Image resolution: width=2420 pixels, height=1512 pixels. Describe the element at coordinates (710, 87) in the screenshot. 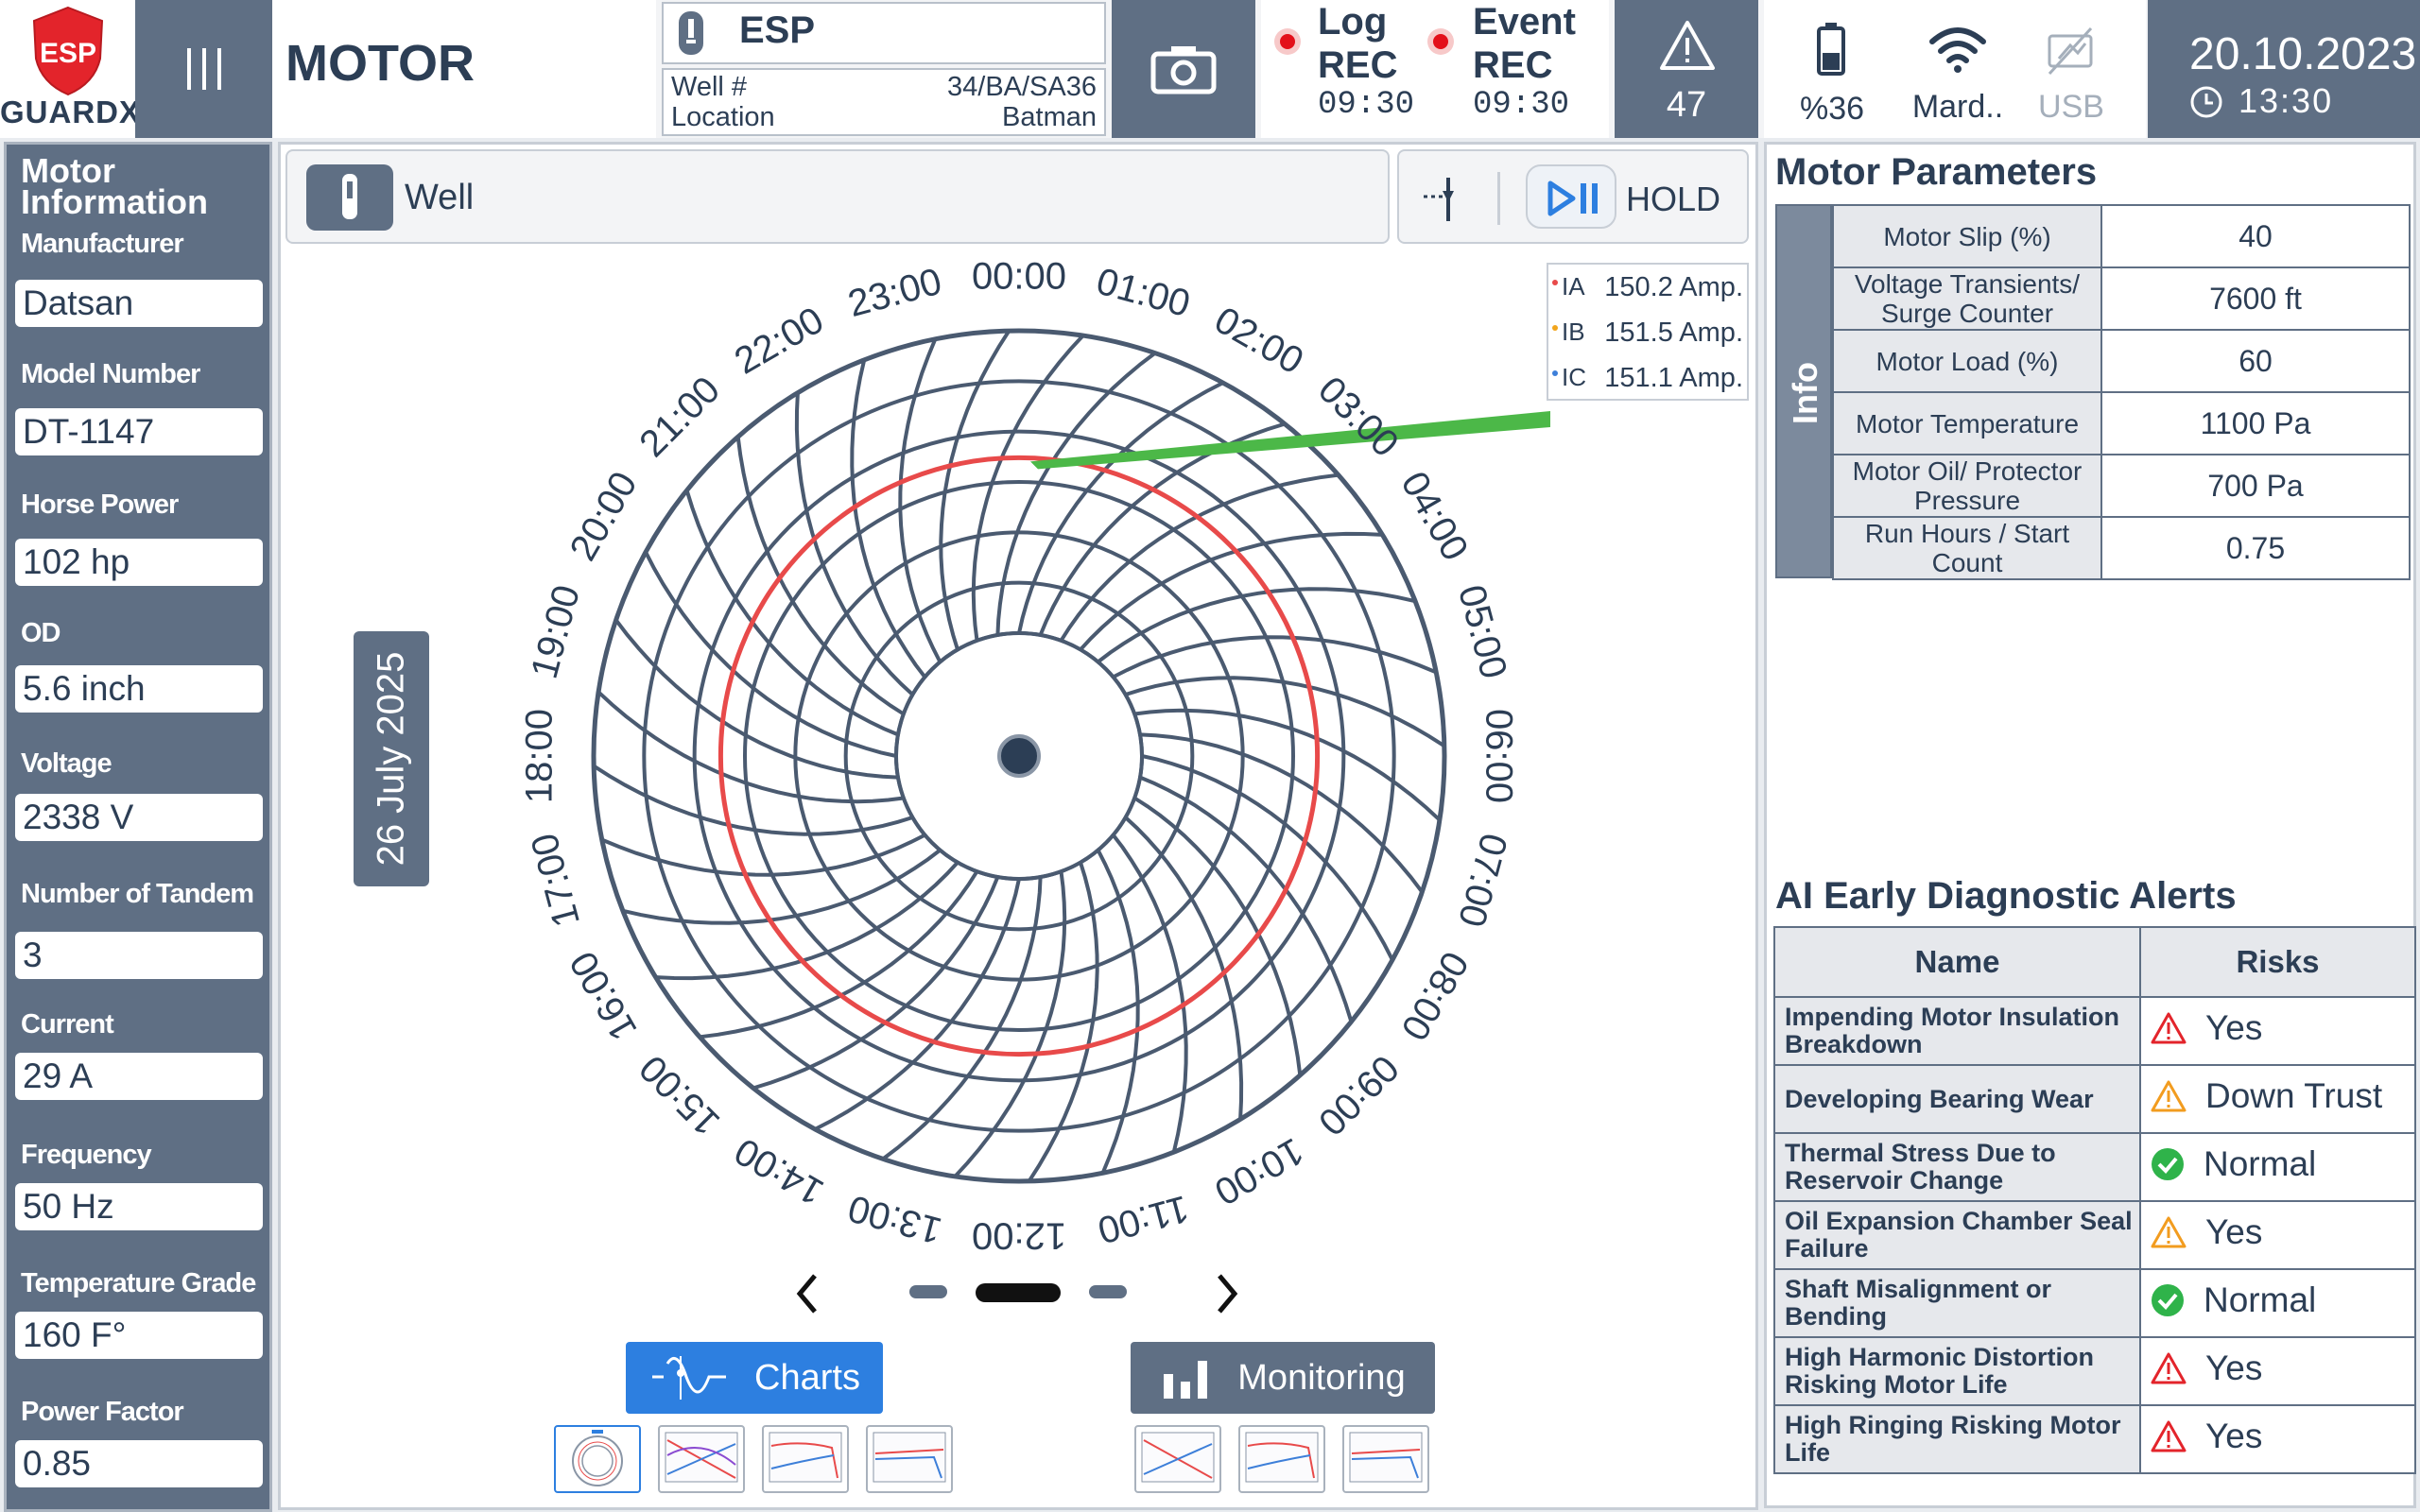

I see `well-label: Well #` at that location.